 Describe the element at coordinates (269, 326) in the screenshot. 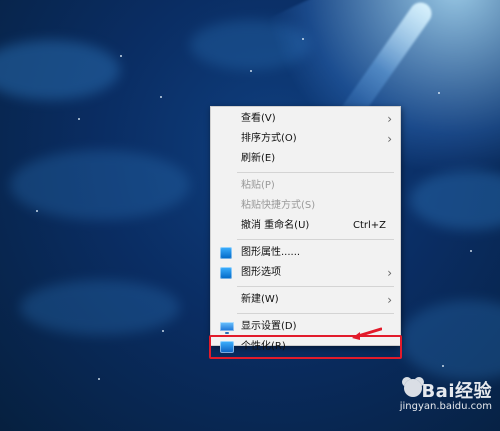

I see `menu-item-label: 显示设置(D)` at that location.